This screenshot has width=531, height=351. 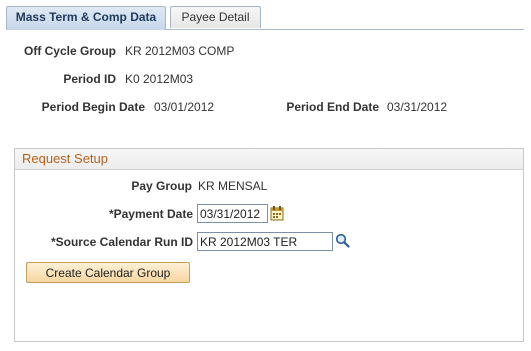 What do you see at coordinates (342, 242) in the screenshot?
I see `magnifier-icon` at bounding box center [342, 242].